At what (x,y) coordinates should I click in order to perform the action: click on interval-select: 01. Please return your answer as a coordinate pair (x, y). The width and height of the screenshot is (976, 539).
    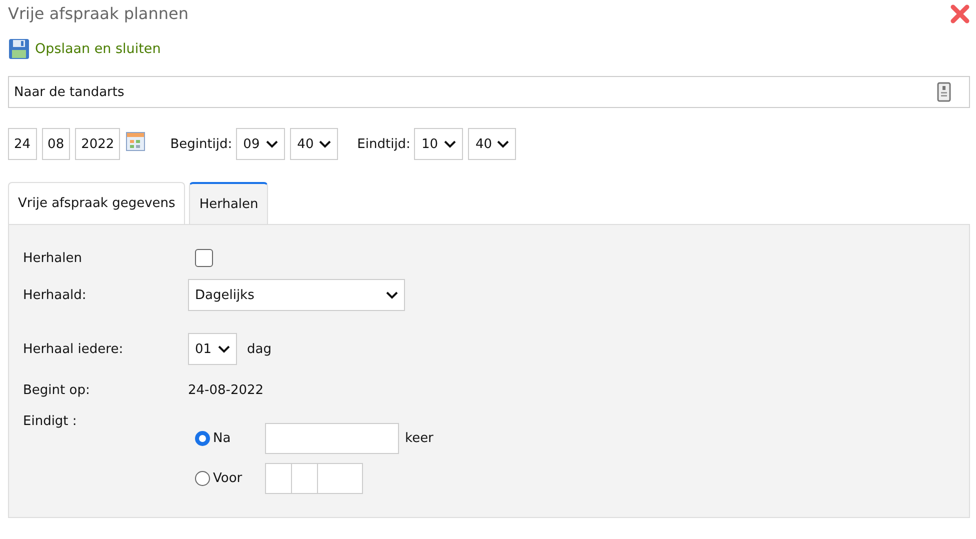
    Looking at the image, I should click on (212, 349).